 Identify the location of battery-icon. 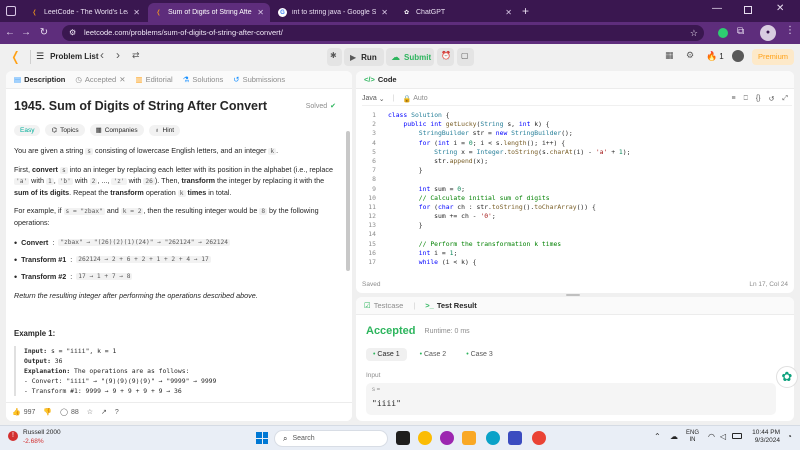
(737, 436).